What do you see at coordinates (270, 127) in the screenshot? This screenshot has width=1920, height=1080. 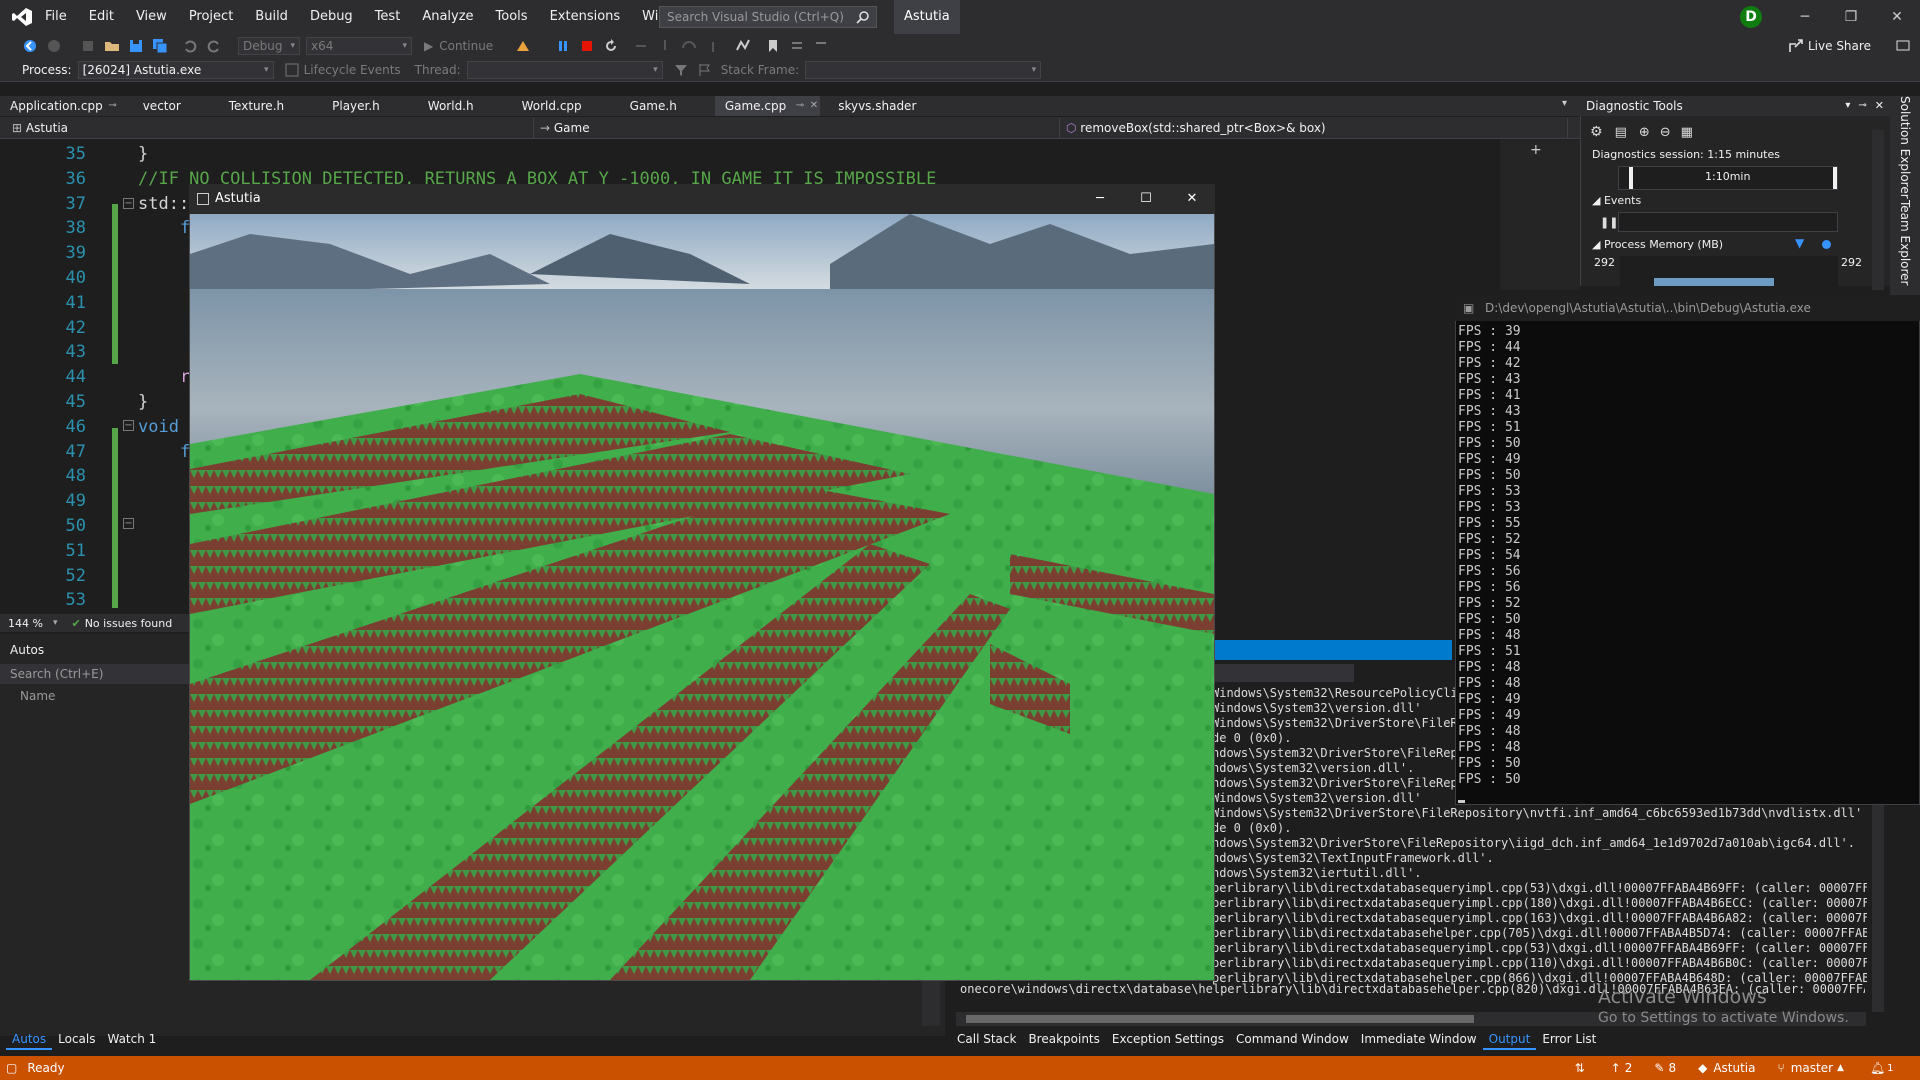 I see `project-dropdown: ⊞ Astutia` at bounding box center [270, 127].